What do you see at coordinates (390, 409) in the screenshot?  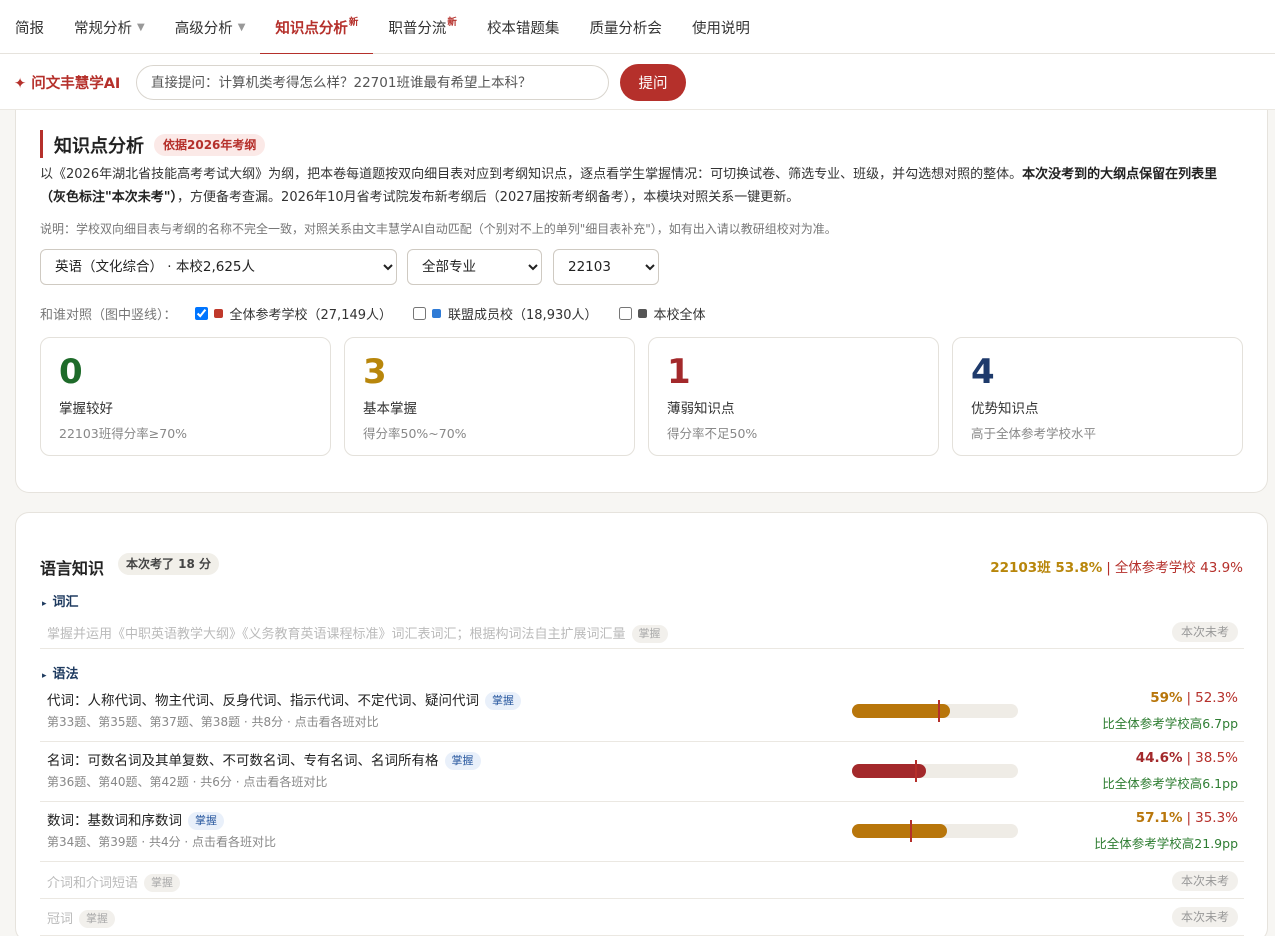 I see `stat-label: 基本掌握` at bounding box center [390, 409].